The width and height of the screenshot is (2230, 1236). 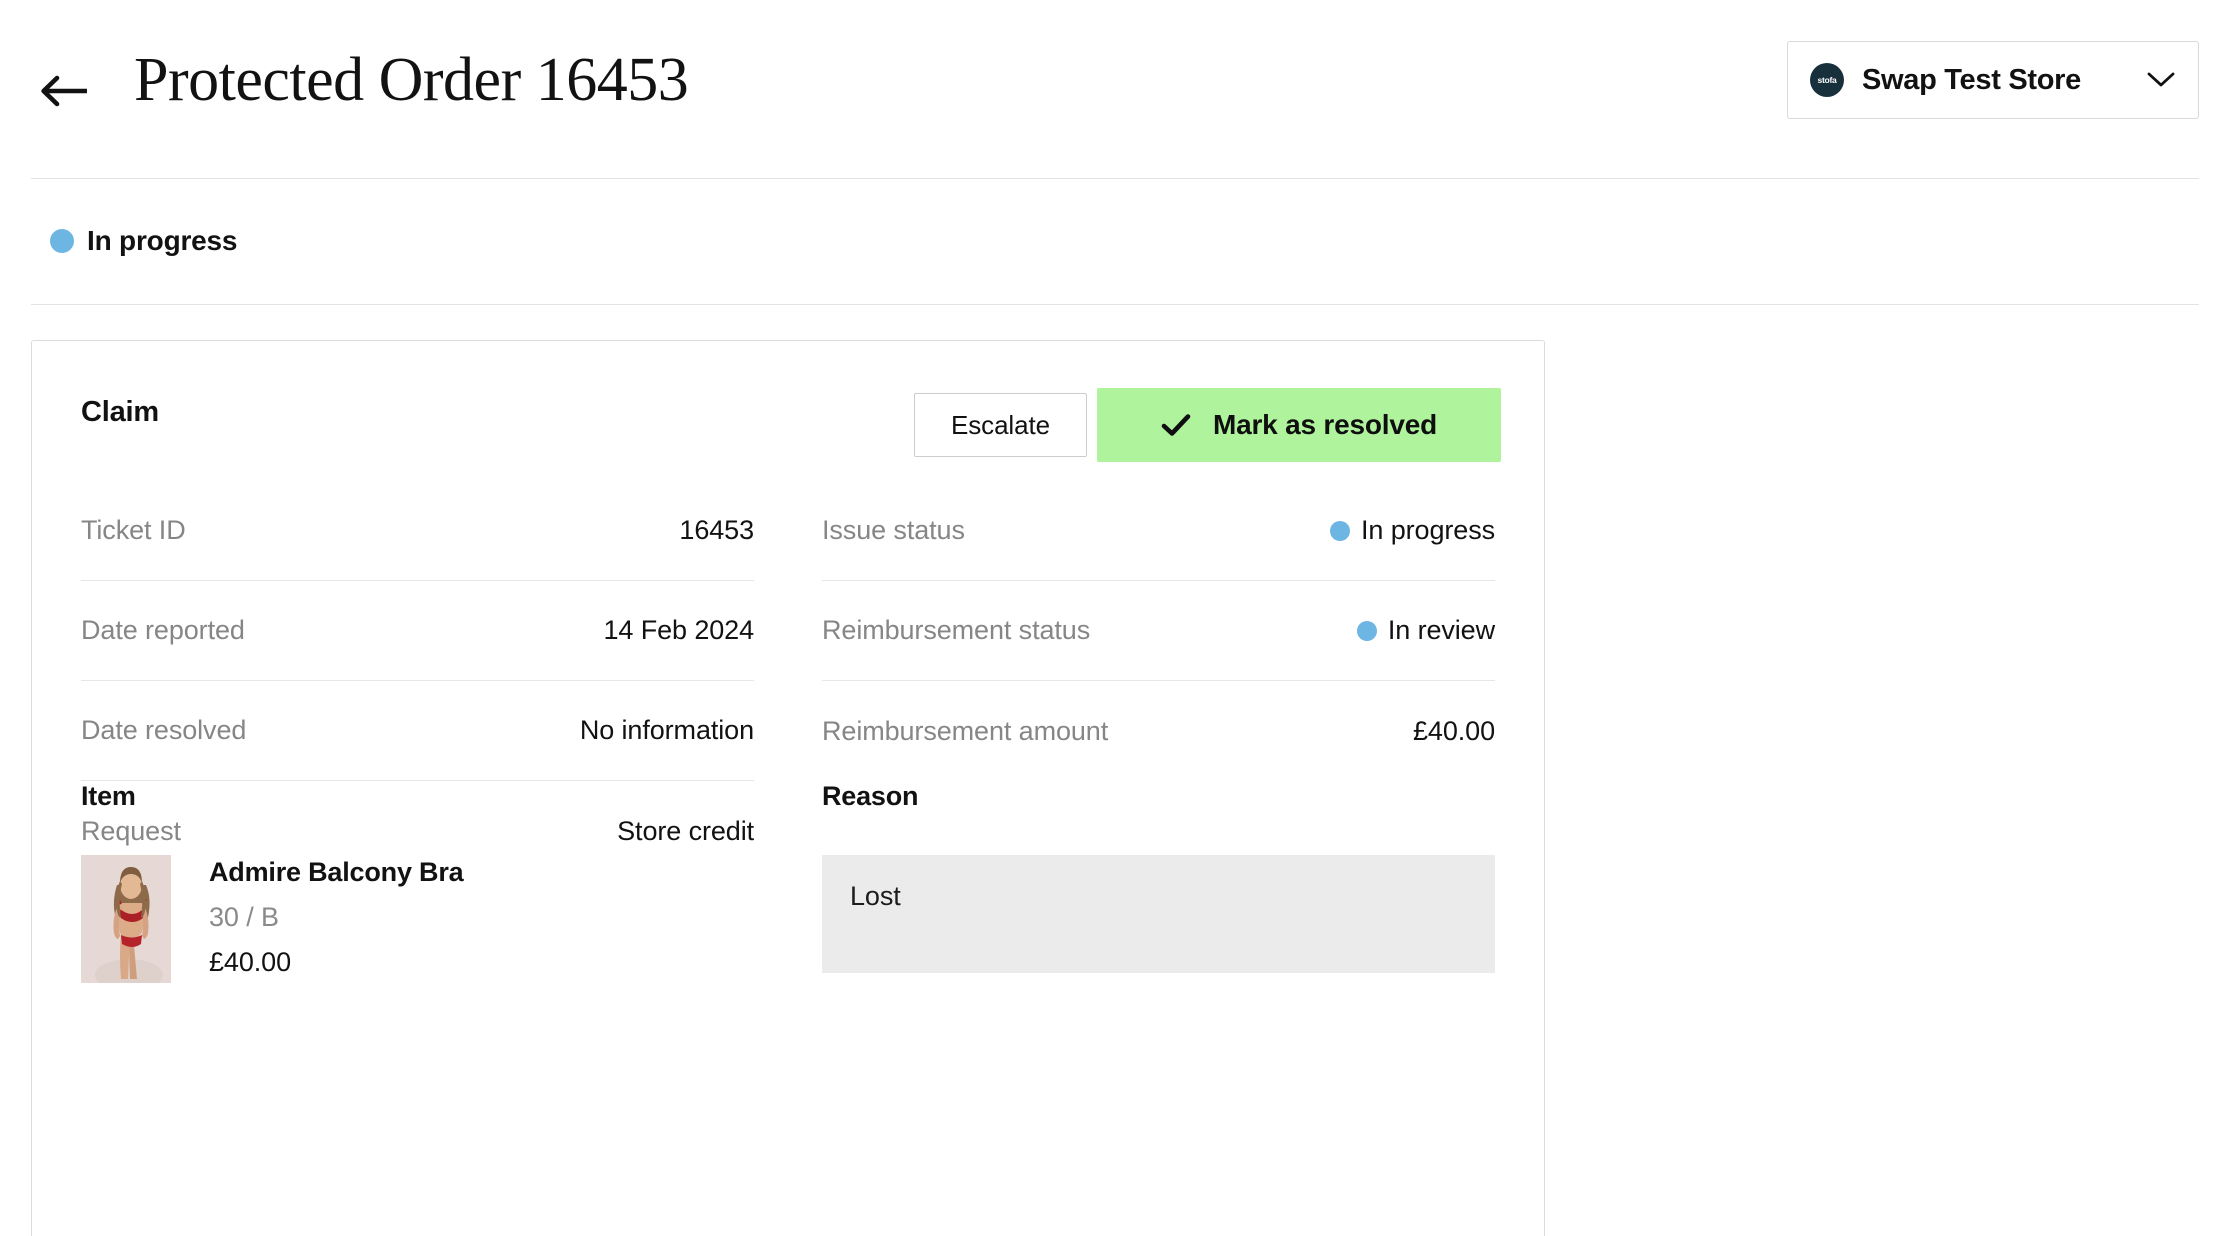 What do you see at coordinates (870, 796) in the screenshot?
I see `reason-section-title: Reason` at bounding box center [870, 796].